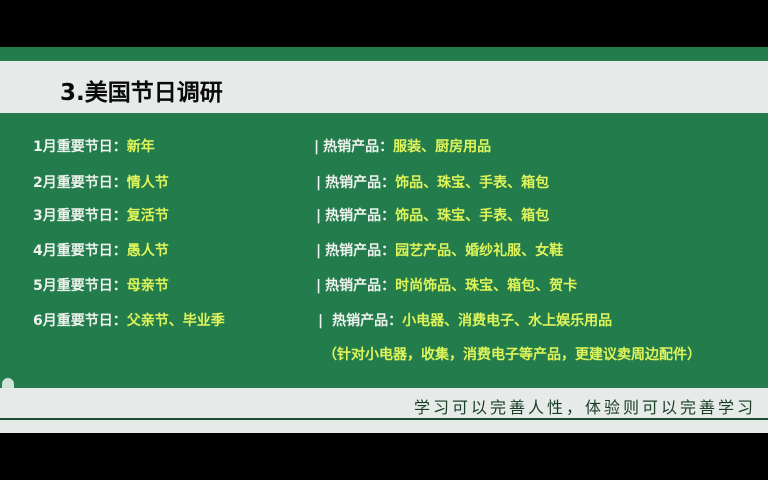 This screenshot has height=480, width=768. What do you see at coordinates (305, 286) in the screenshot?
I see `list-item: 5月重要节日：母亲节 | 热销产品：时尚饰品、珠宝、箱包、贺卡` at bounding box center [305, 286].